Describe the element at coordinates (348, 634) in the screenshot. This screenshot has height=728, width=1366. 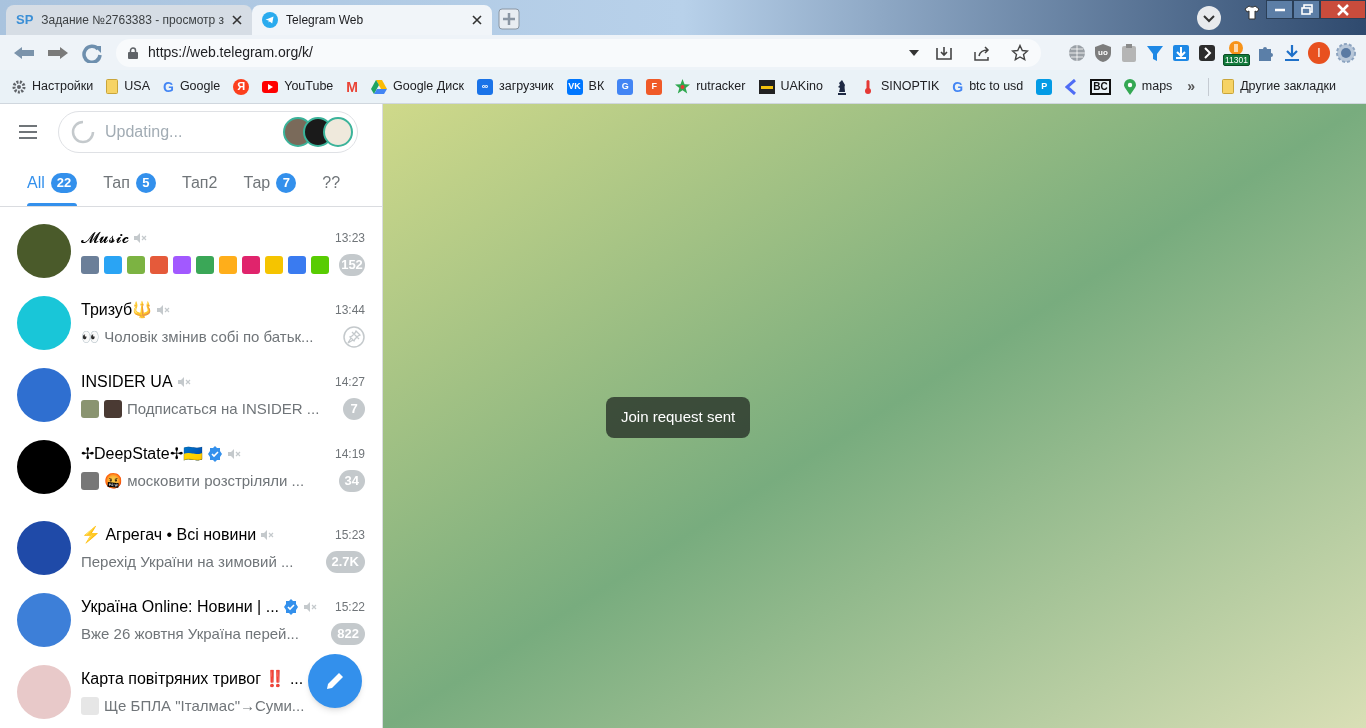
I see `unread-badge: 822` at that location.